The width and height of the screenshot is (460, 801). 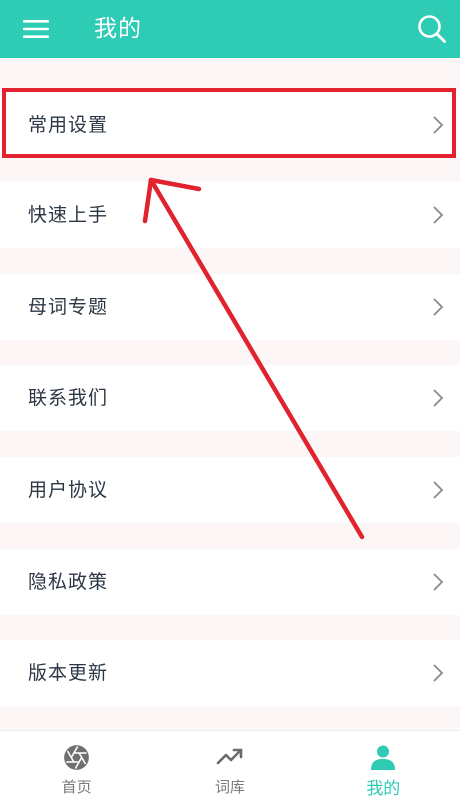 What do you see at coordinates (68, 215) in the screenshot?
I see `menu-item-label: 快速上手` at bounding box center [68, 215].